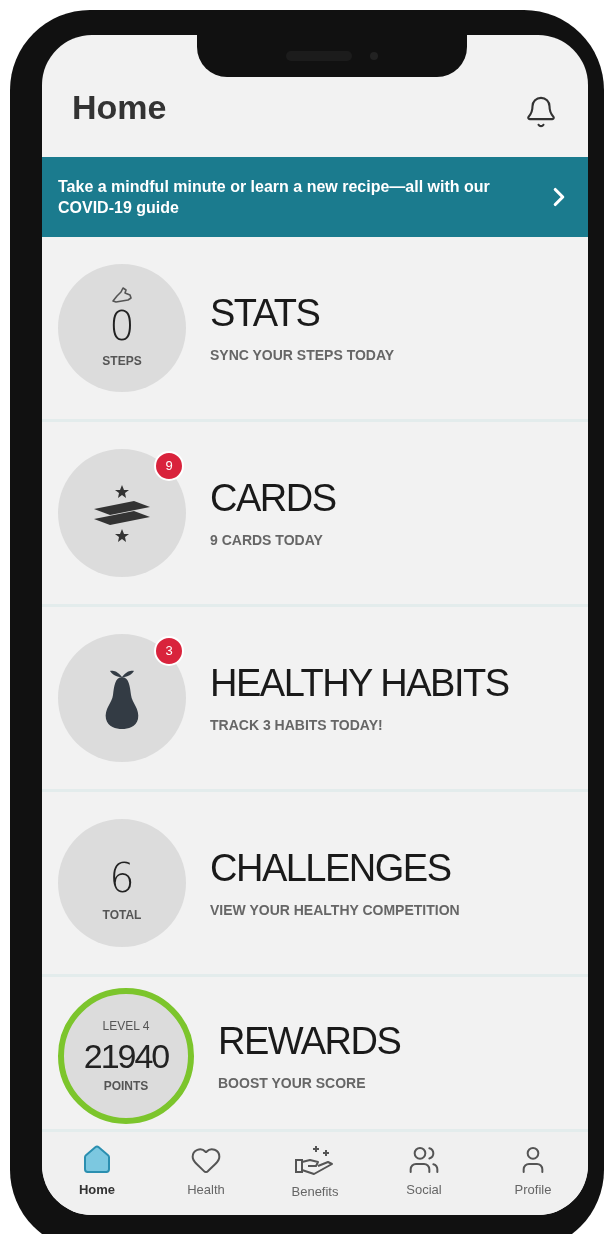 The height and width of the screenshot is (1234, 614). Describe the element at coordinates (424, 1160) in the screenshot. I see `people-icon` at that location.